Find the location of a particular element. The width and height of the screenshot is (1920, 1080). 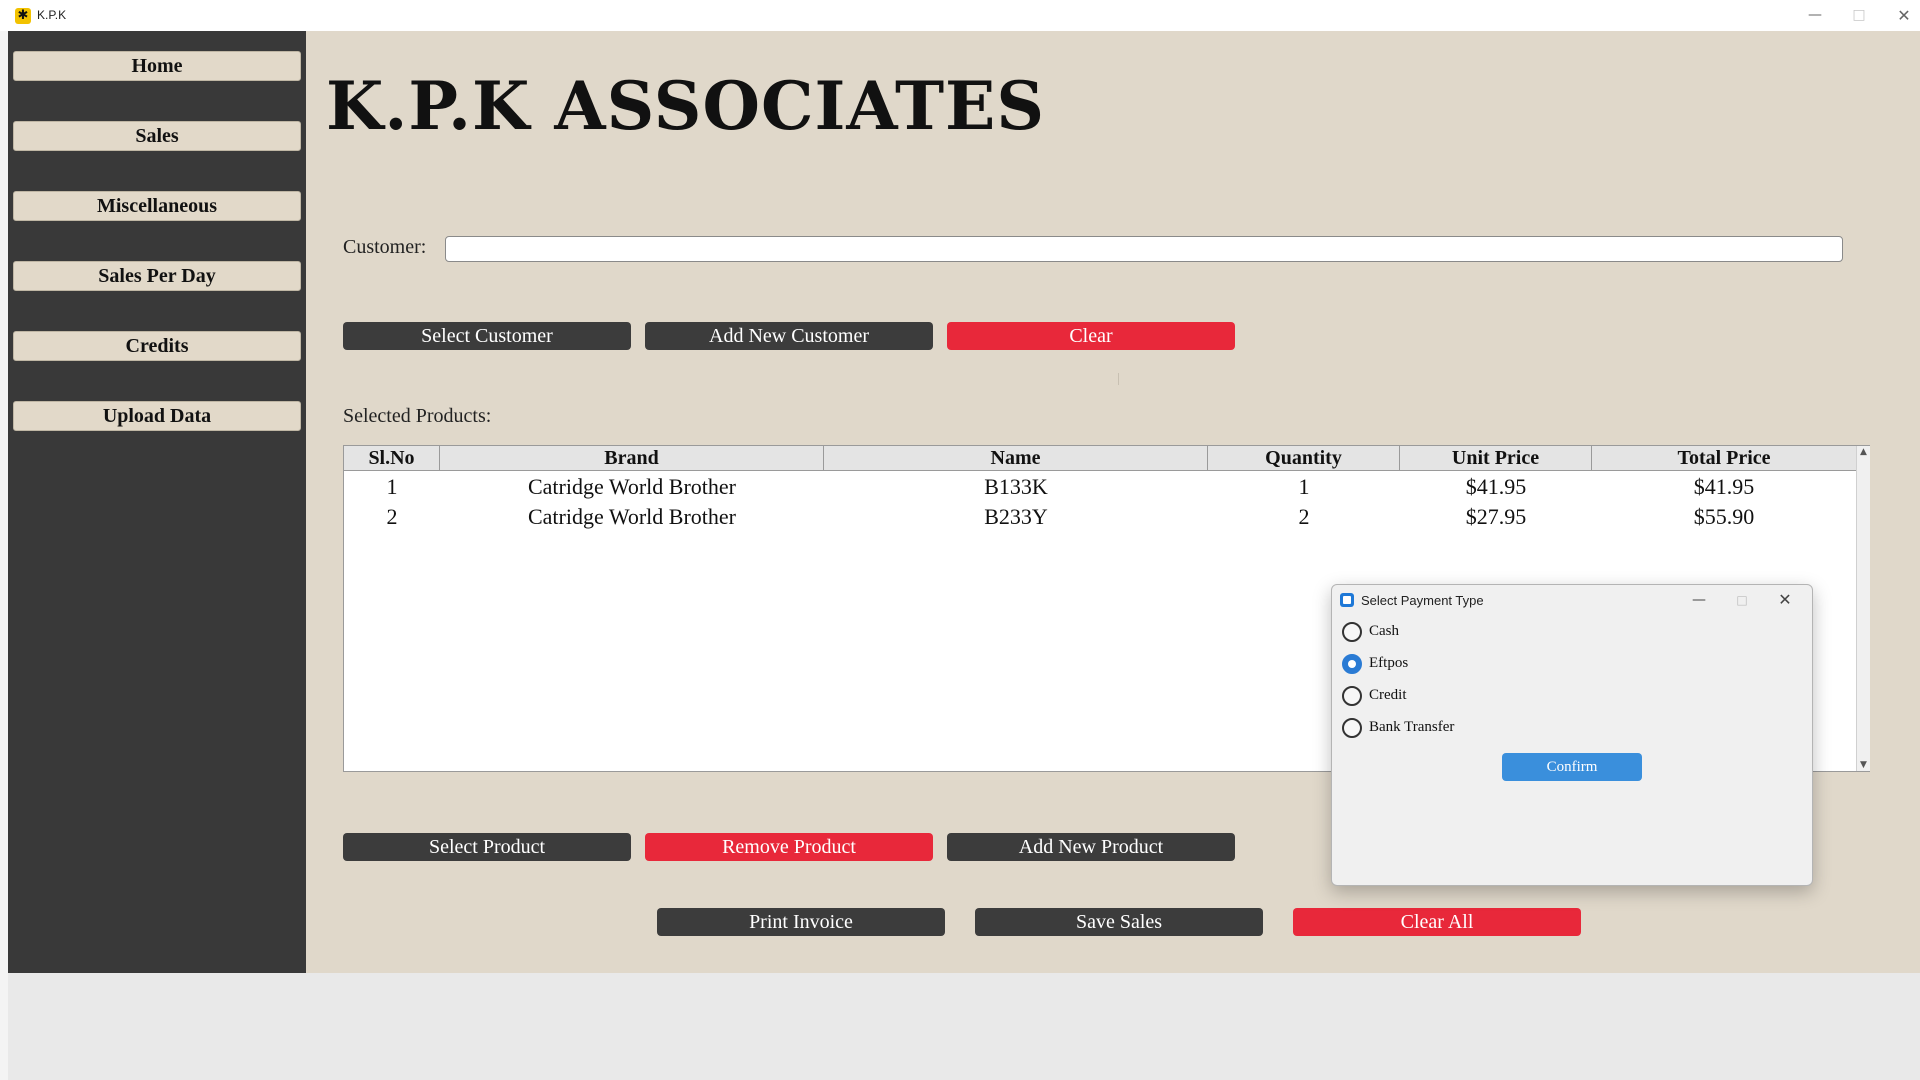

column-header-brand: Brand is located at coordinates (632, 458).